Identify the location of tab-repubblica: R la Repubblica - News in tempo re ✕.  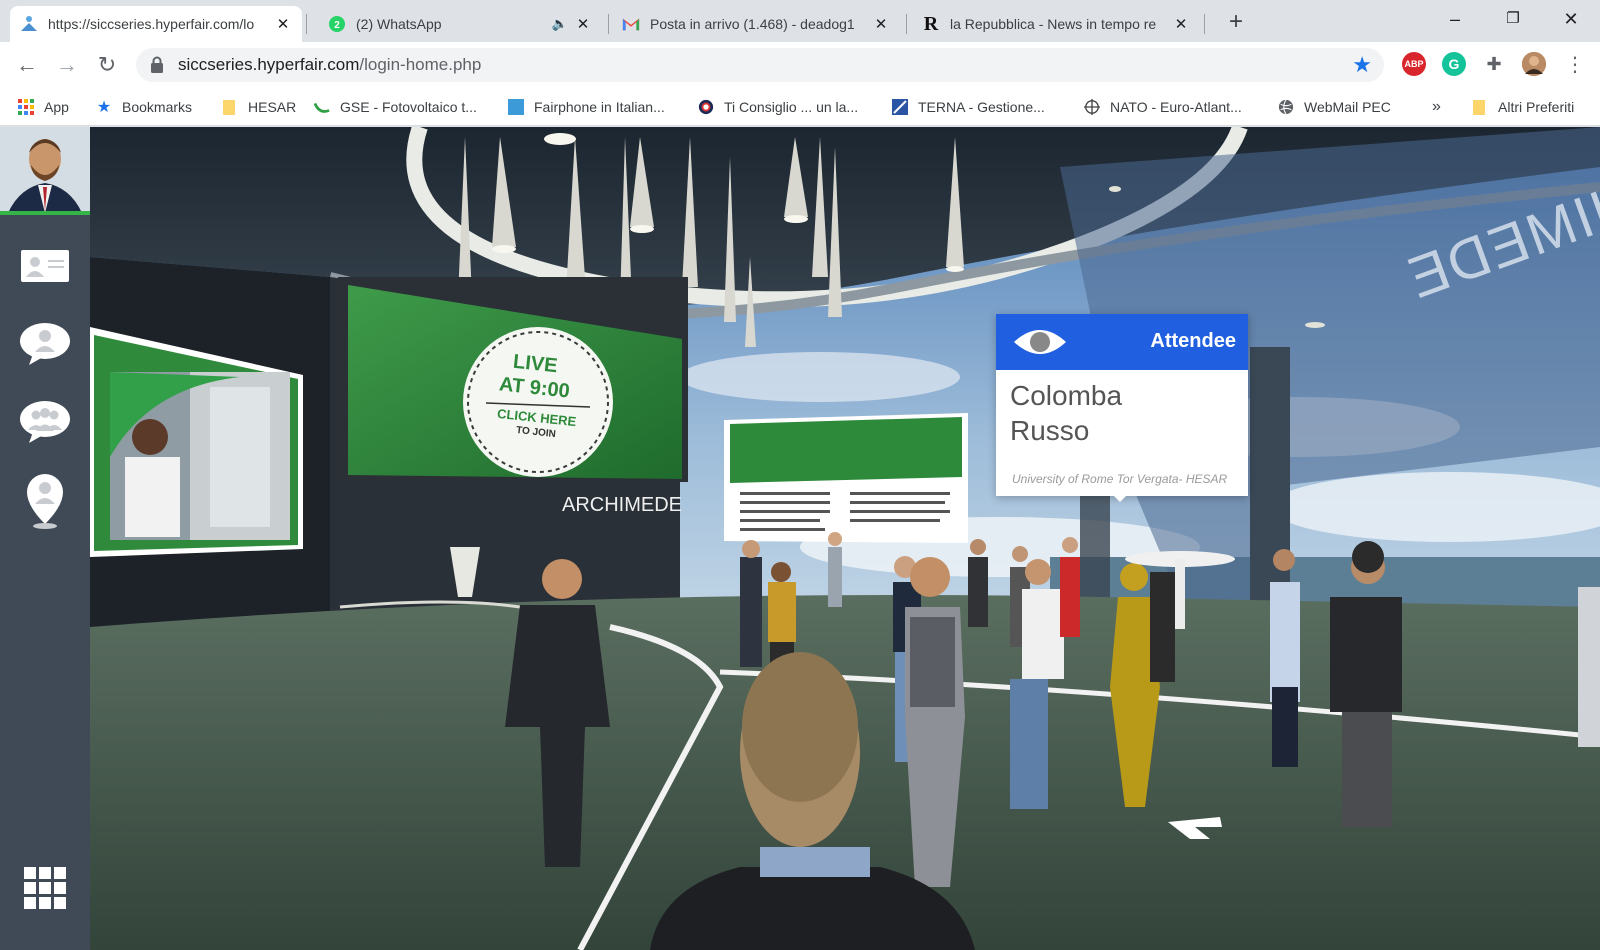
(1056, 24).